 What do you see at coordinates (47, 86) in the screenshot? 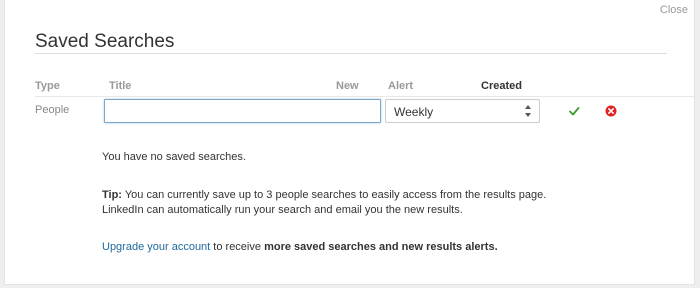
I see `column-header-type: Type` at bounding box center [47, 86].